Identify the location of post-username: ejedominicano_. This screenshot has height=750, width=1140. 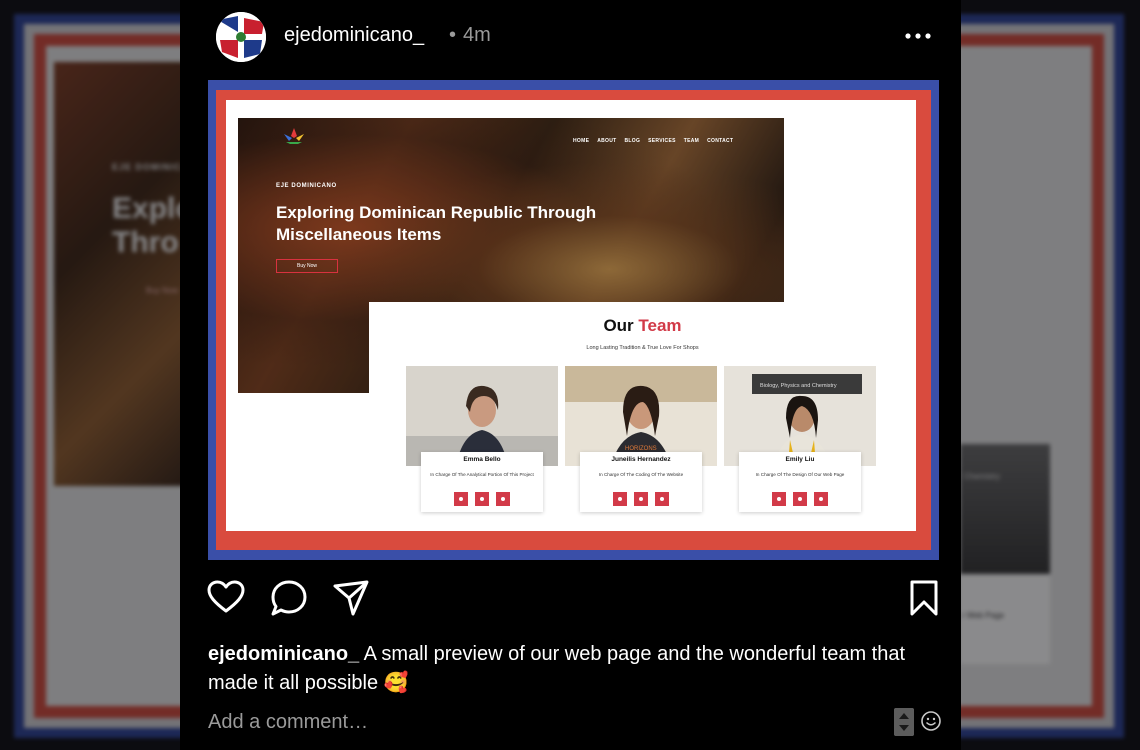
(354, 35).